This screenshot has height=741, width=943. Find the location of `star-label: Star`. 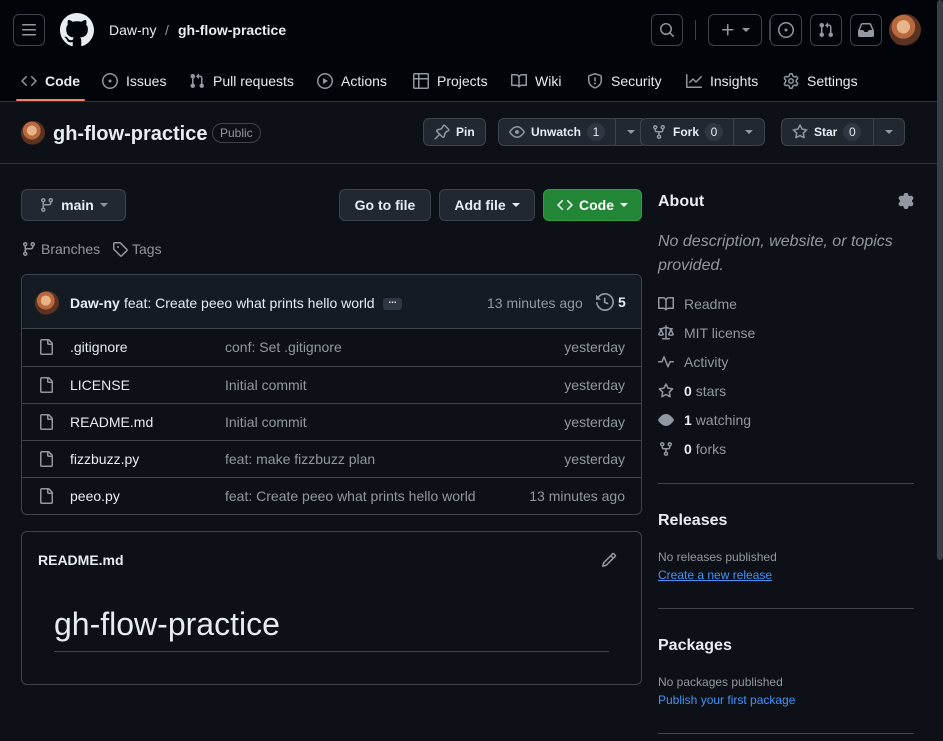

star-label: Star is located at coordinates (826, 132).